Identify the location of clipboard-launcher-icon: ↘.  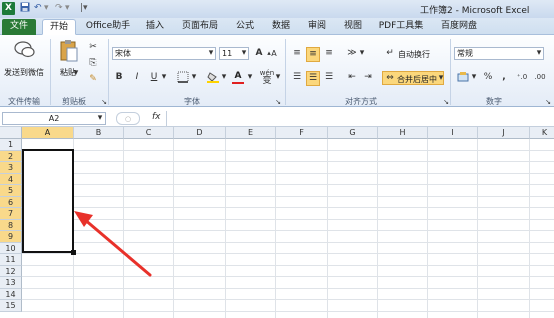
(104, 102).